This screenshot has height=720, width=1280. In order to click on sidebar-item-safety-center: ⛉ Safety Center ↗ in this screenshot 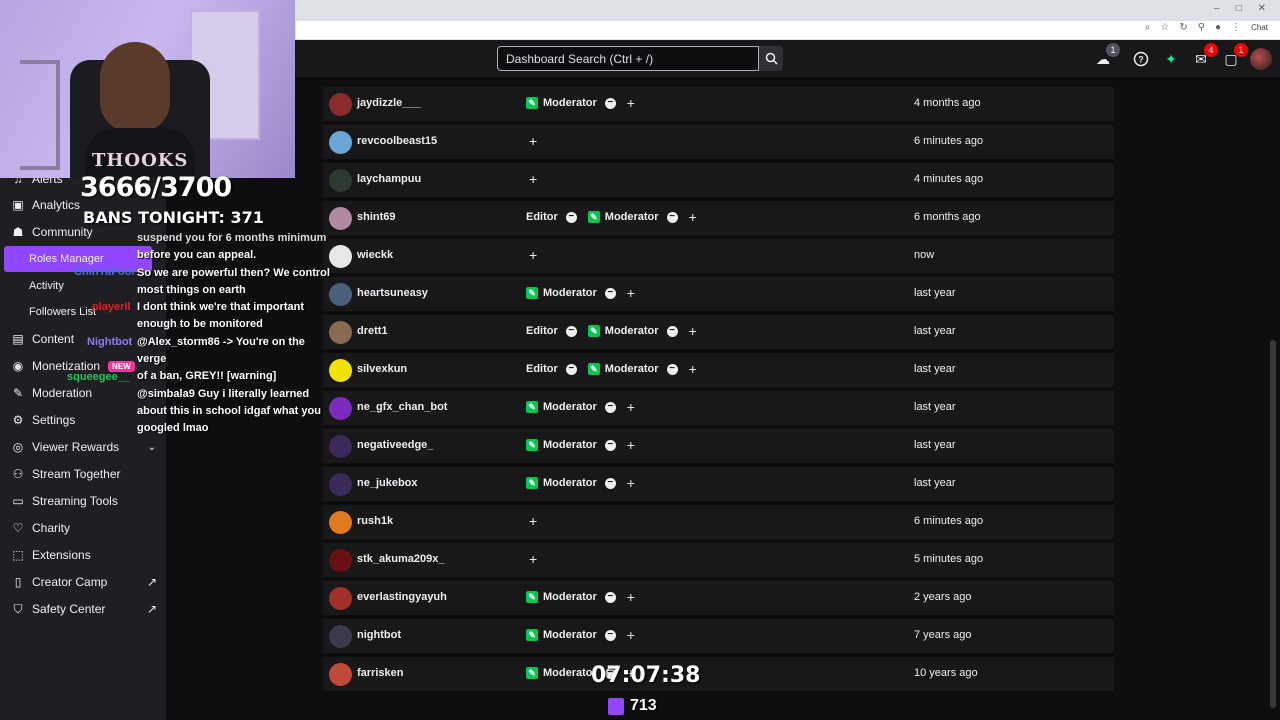, I will do `click(83, 609)`.